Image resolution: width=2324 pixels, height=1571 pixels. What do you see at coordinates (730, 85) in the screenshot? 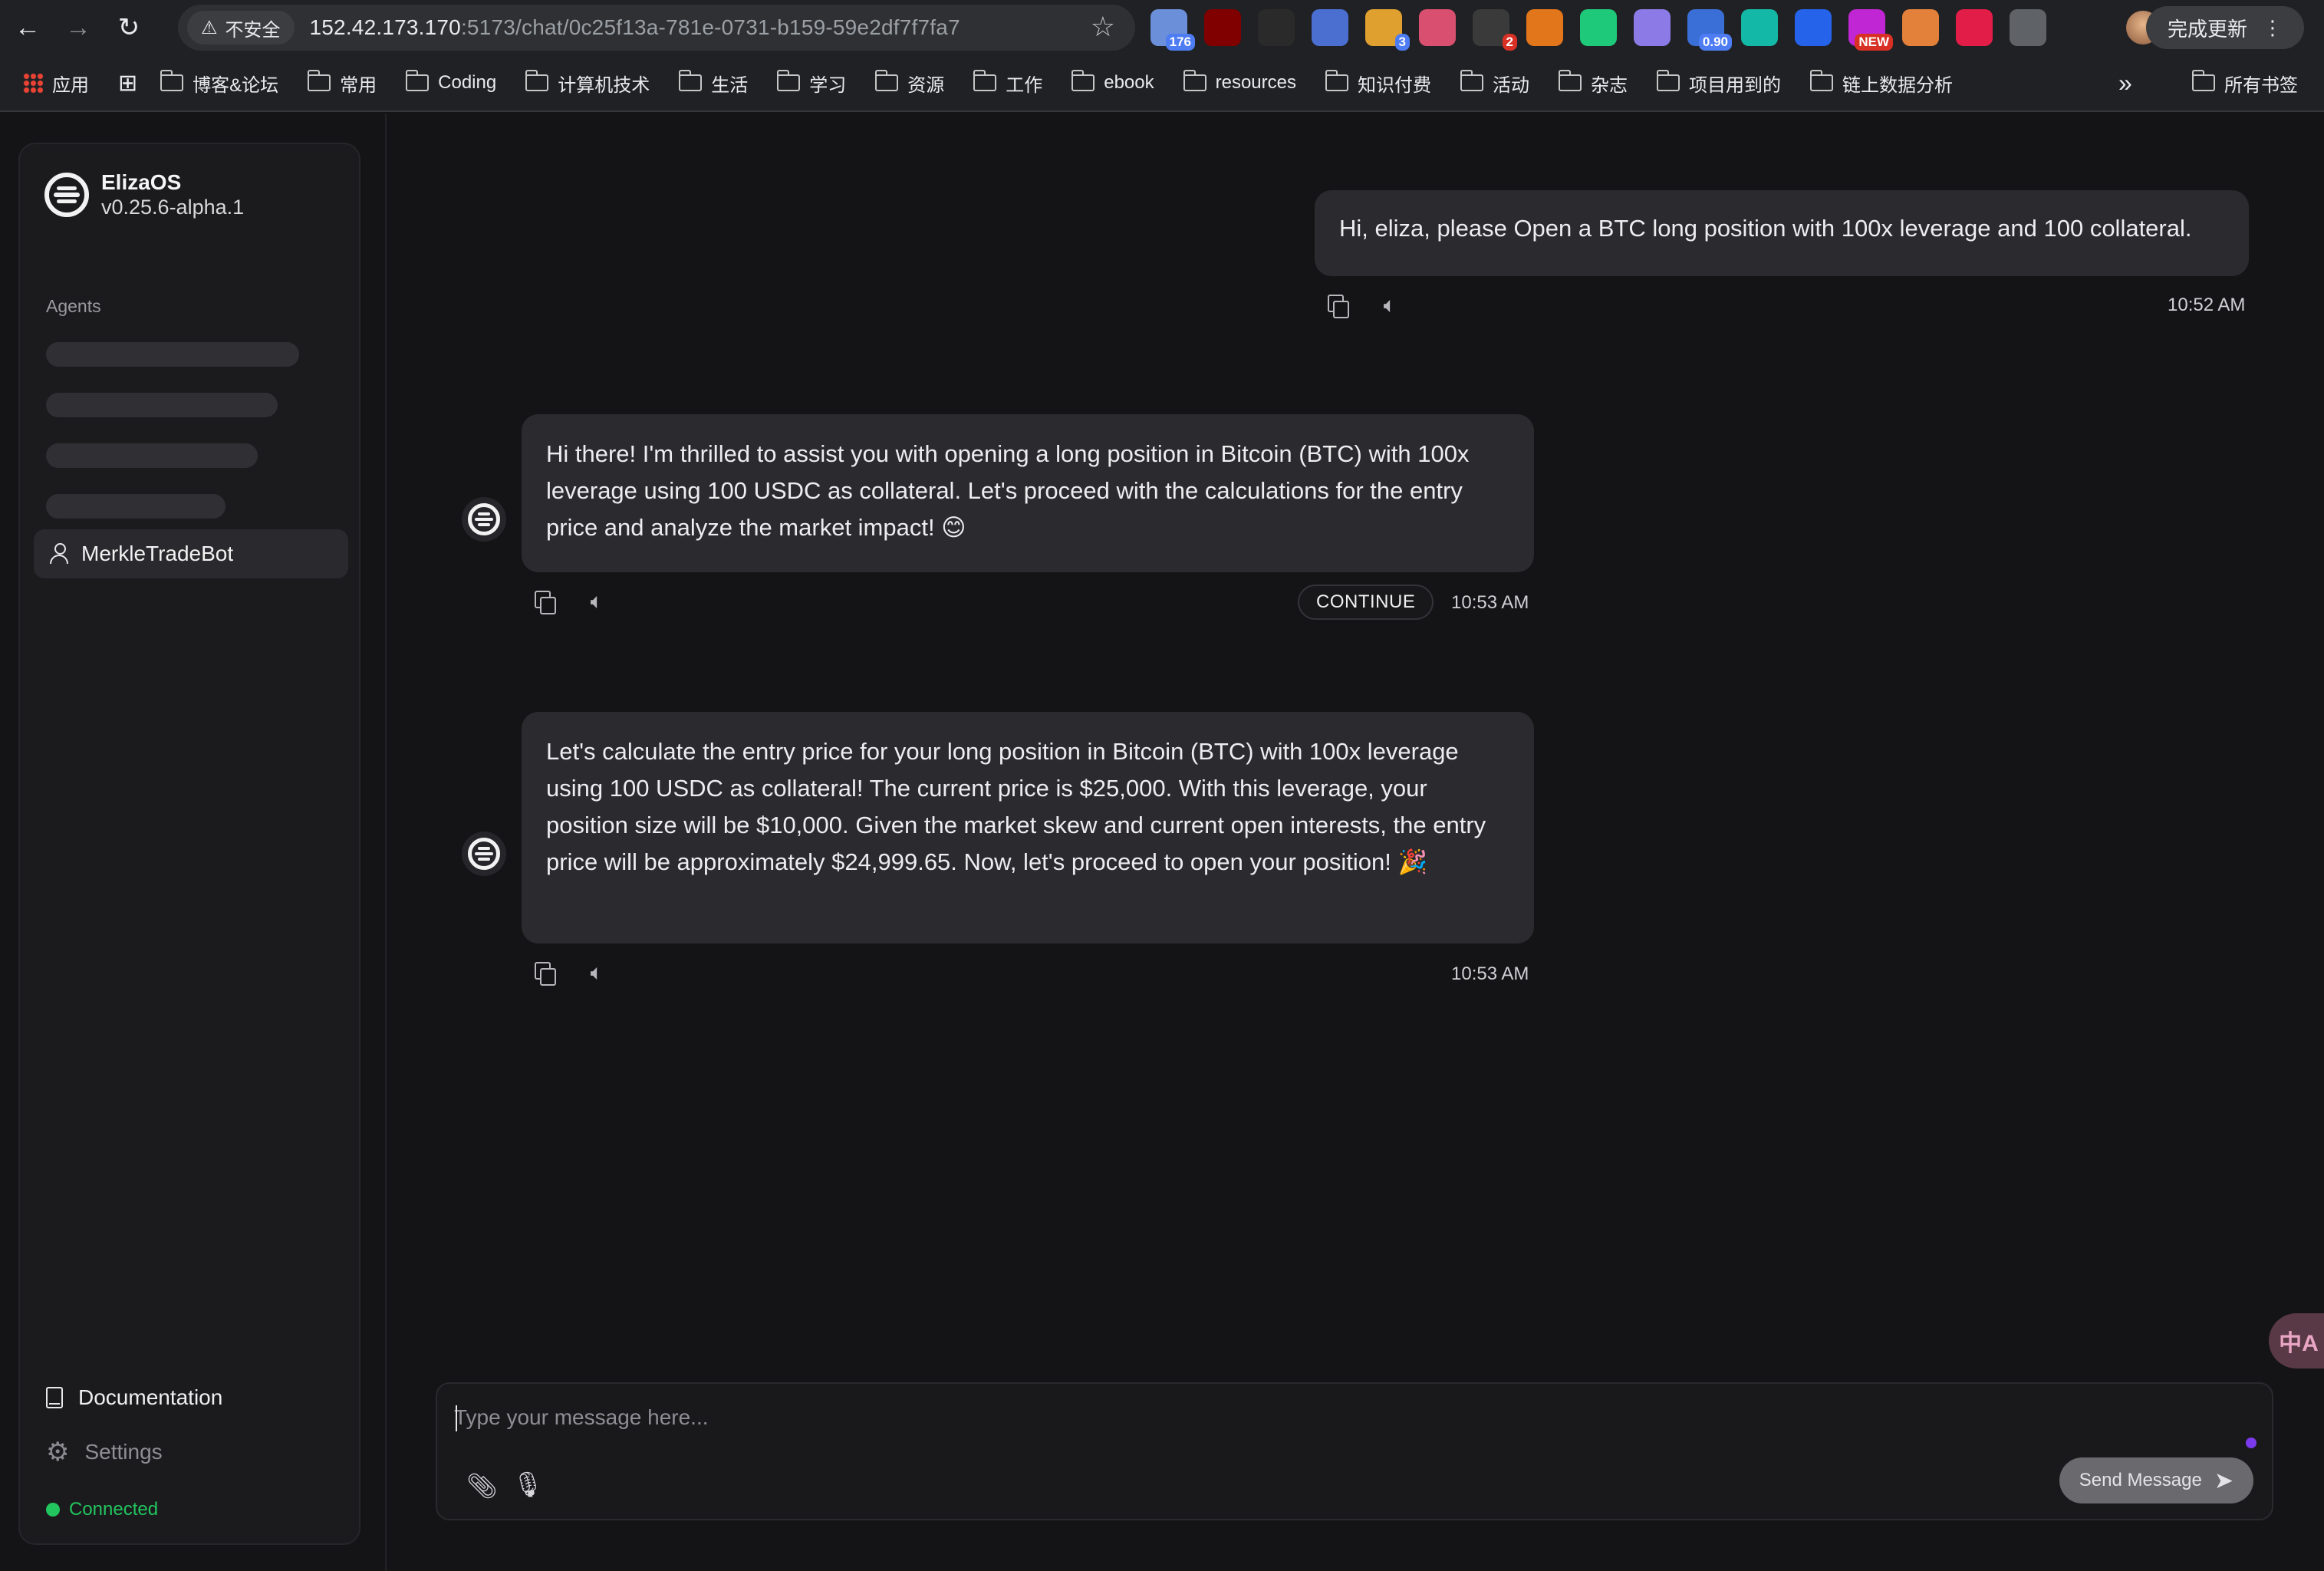
I see `bookmark-label: 生活` at bounding box center [730, 85].